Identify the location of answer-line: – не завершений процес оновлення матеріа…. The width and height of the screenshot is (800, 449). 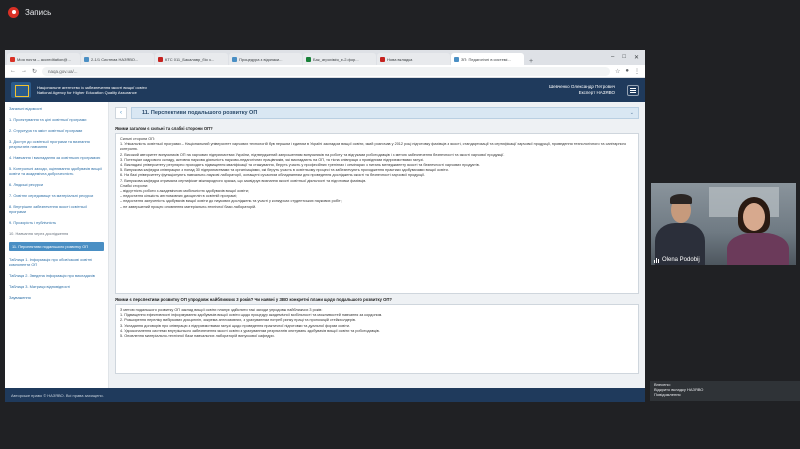
(188, 206).